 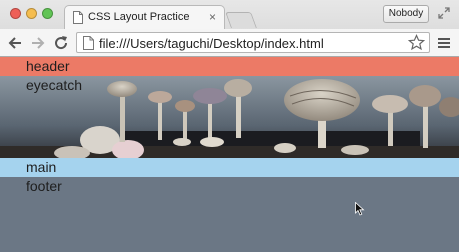 What do you see at coordinates (41, 167) in the screenshot?
I see `main-label: main` at bounding box center [41, 167].